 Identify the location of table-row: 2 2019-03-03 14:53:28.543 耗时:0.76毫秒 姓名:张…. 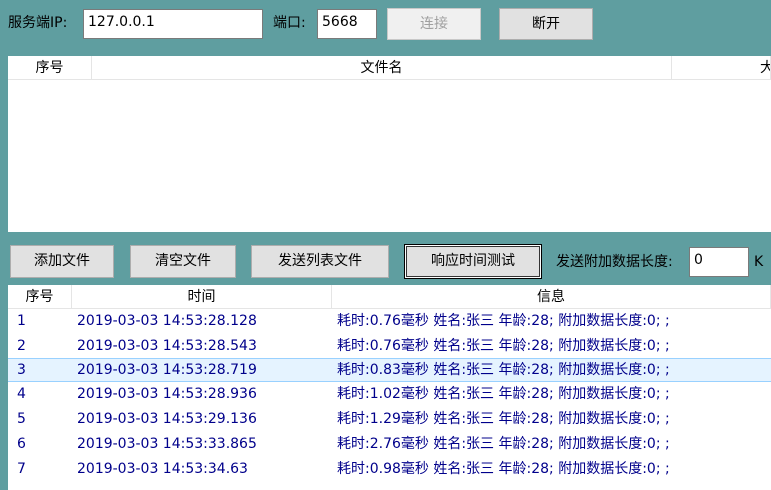
(389, 346).